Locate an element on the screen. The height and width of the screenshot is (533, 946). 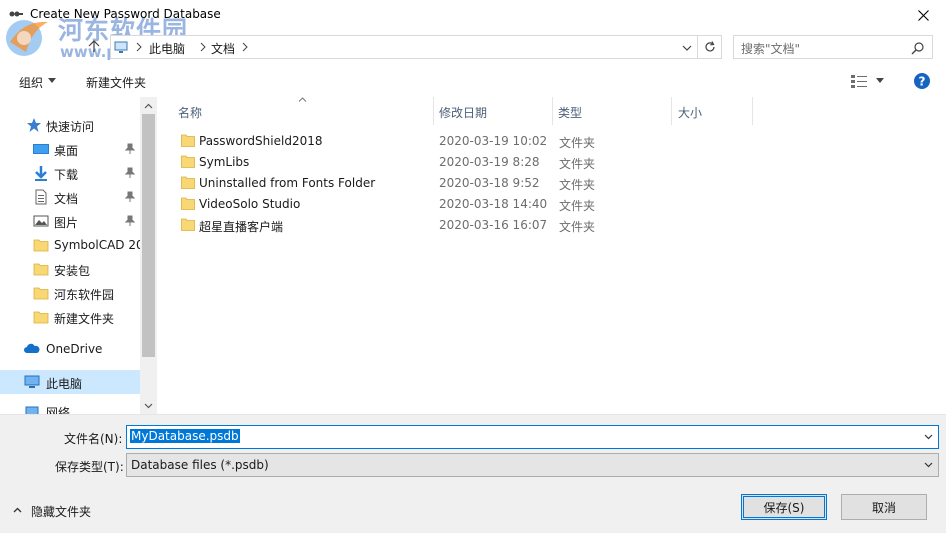
nav-item-symbolcad: SymbolCAD 20 is located at coordinates (72, 245).